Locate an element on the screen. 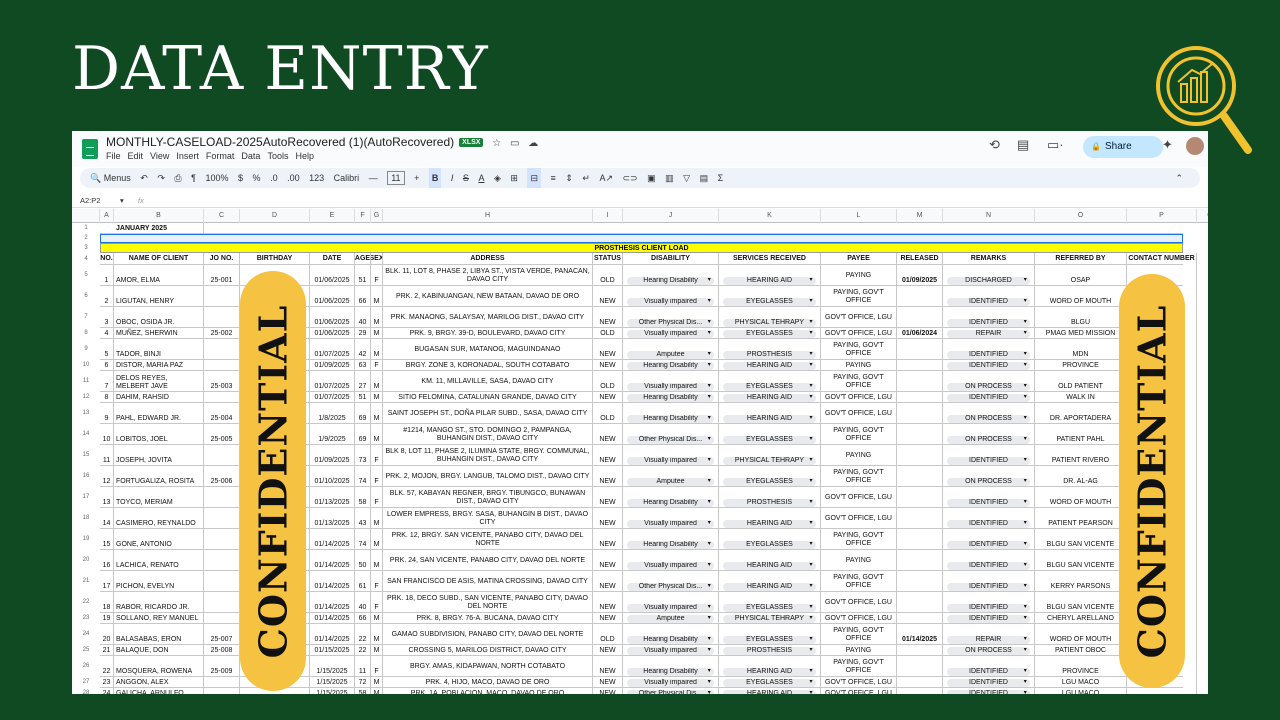 This screenshot has height=720, width=1280. table-cell: PRK. 1A, POBLACION, MACO, DAVAO DE ORO is located at coordinates (488, 691).